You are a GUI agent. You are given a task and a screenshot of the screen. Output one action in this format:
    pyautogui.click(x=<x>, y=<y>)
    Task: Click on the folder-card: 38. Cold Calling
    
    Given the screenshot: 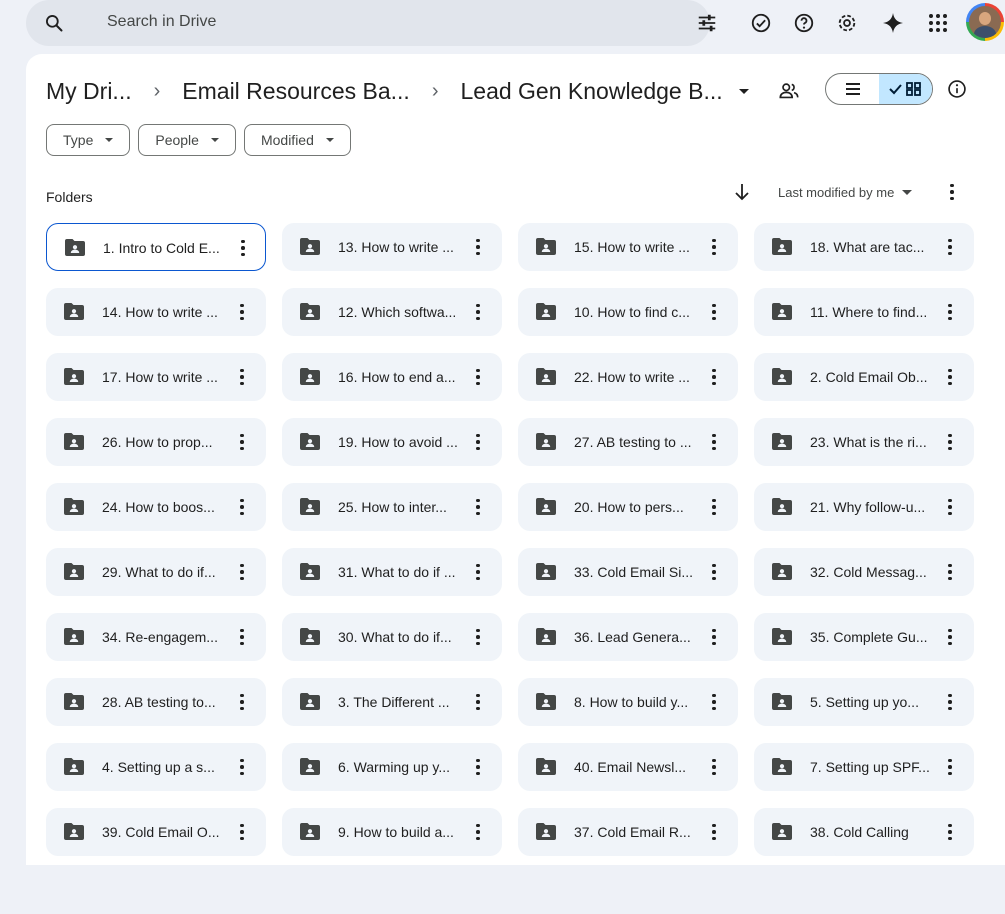 What is the action you would take?
    pyautogui.click(x=864, y=832)
    